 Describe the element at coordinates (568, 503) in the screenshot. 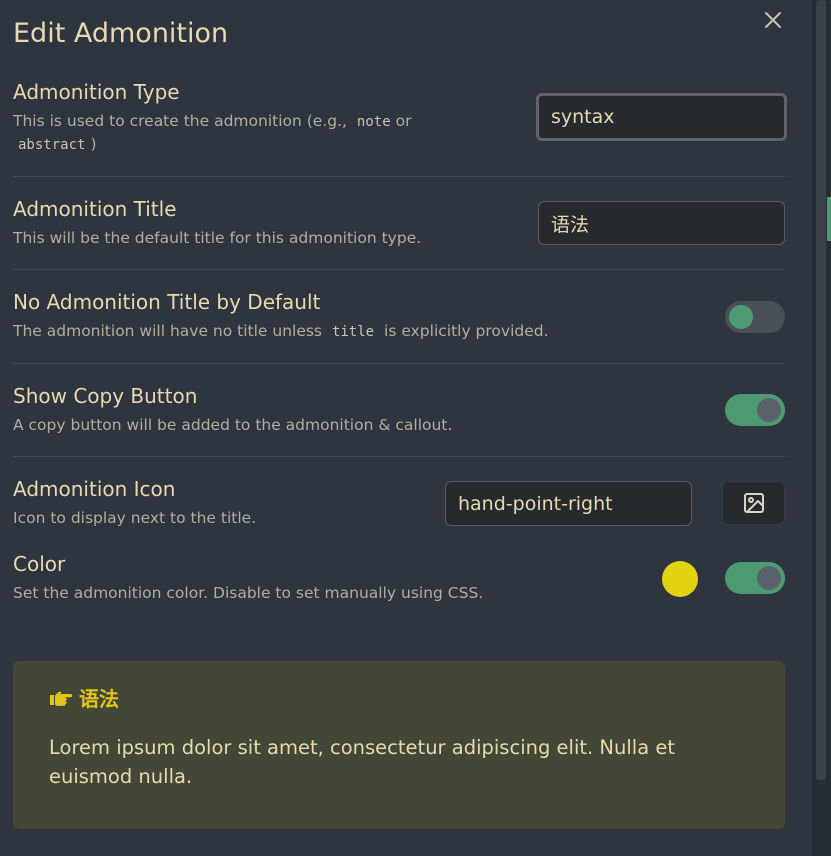

I see `admonition-icon-input` at that location.